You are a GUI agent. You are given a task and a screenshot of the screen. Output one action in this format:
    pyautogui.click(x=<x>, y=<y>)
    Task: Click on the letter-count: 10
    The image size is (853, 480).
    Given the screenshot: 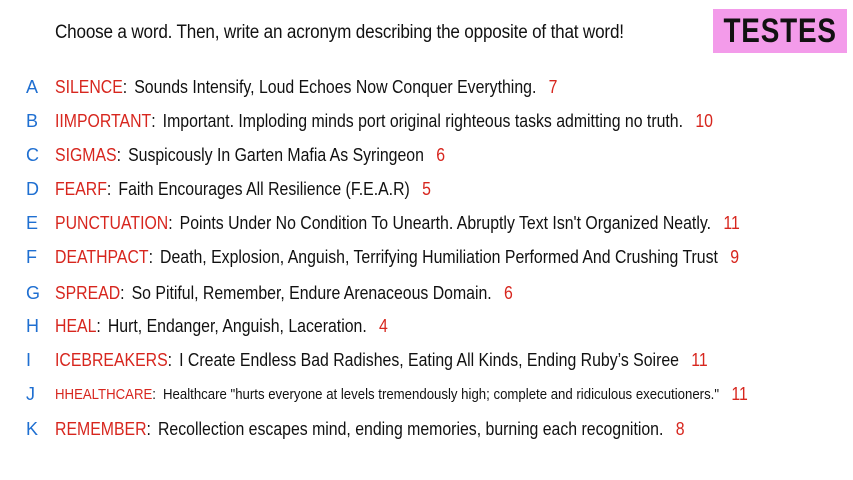 What is the action you would take?
    pyautogui.click(x=704, y=120)
    